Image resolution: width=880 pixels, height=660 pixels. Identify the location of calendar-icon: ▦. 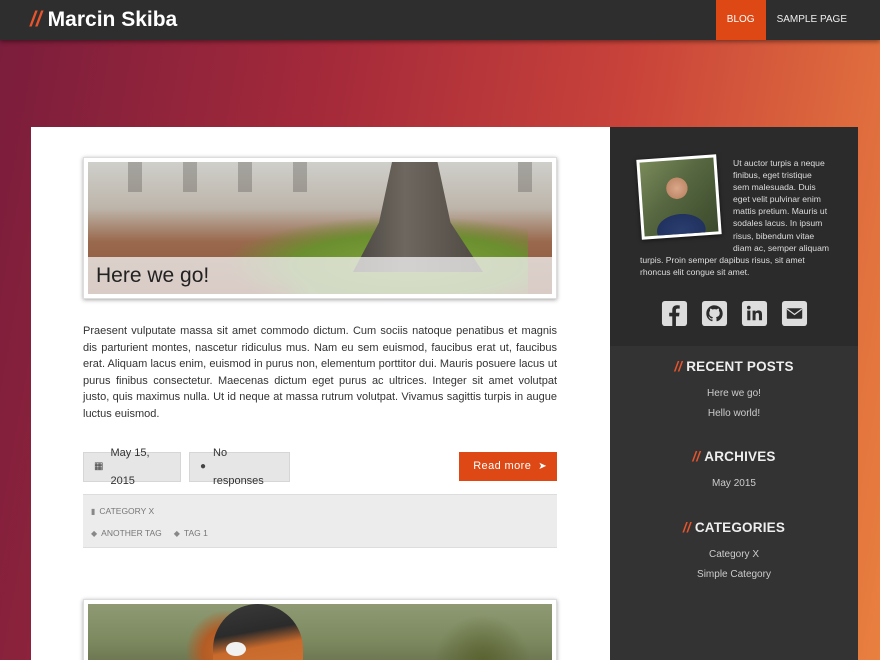
(99, 466).